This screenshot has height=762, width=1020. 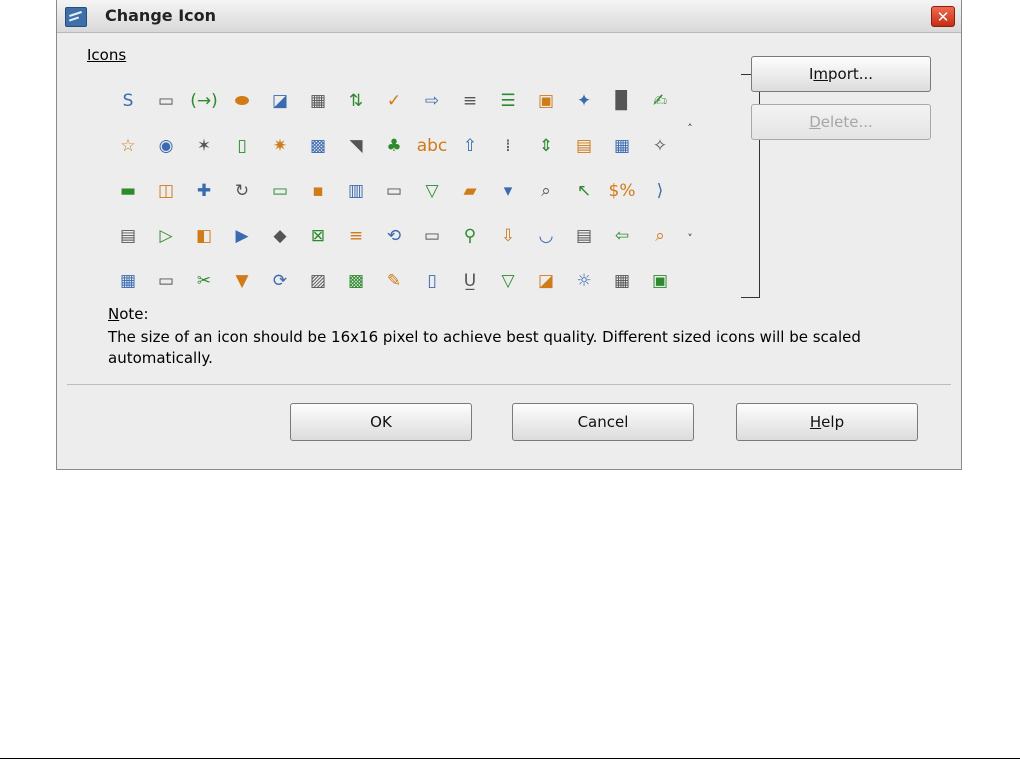 What do you see at coordinates (584, 100) in the screenshot?
I see `icon-option: ✦` at bounding box center [584, 100].